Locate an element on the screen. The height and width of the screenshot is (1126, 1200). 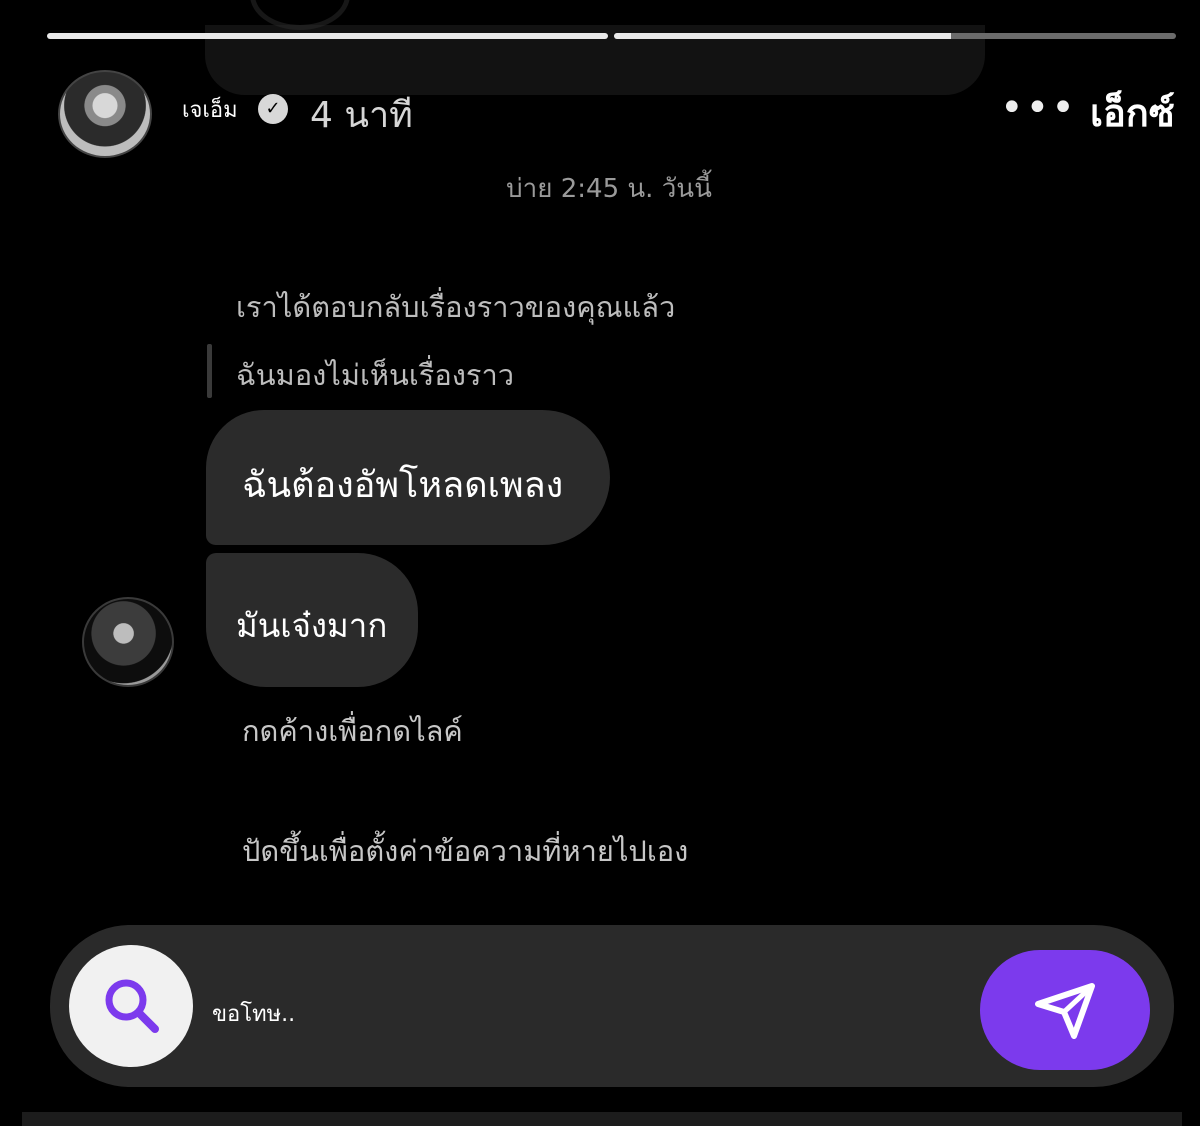
vanish-mode-hint: ปัดขึ้นเพื่อตั้งค่าข้อความที่หายไปเอง is located at coordinates (465, 851).